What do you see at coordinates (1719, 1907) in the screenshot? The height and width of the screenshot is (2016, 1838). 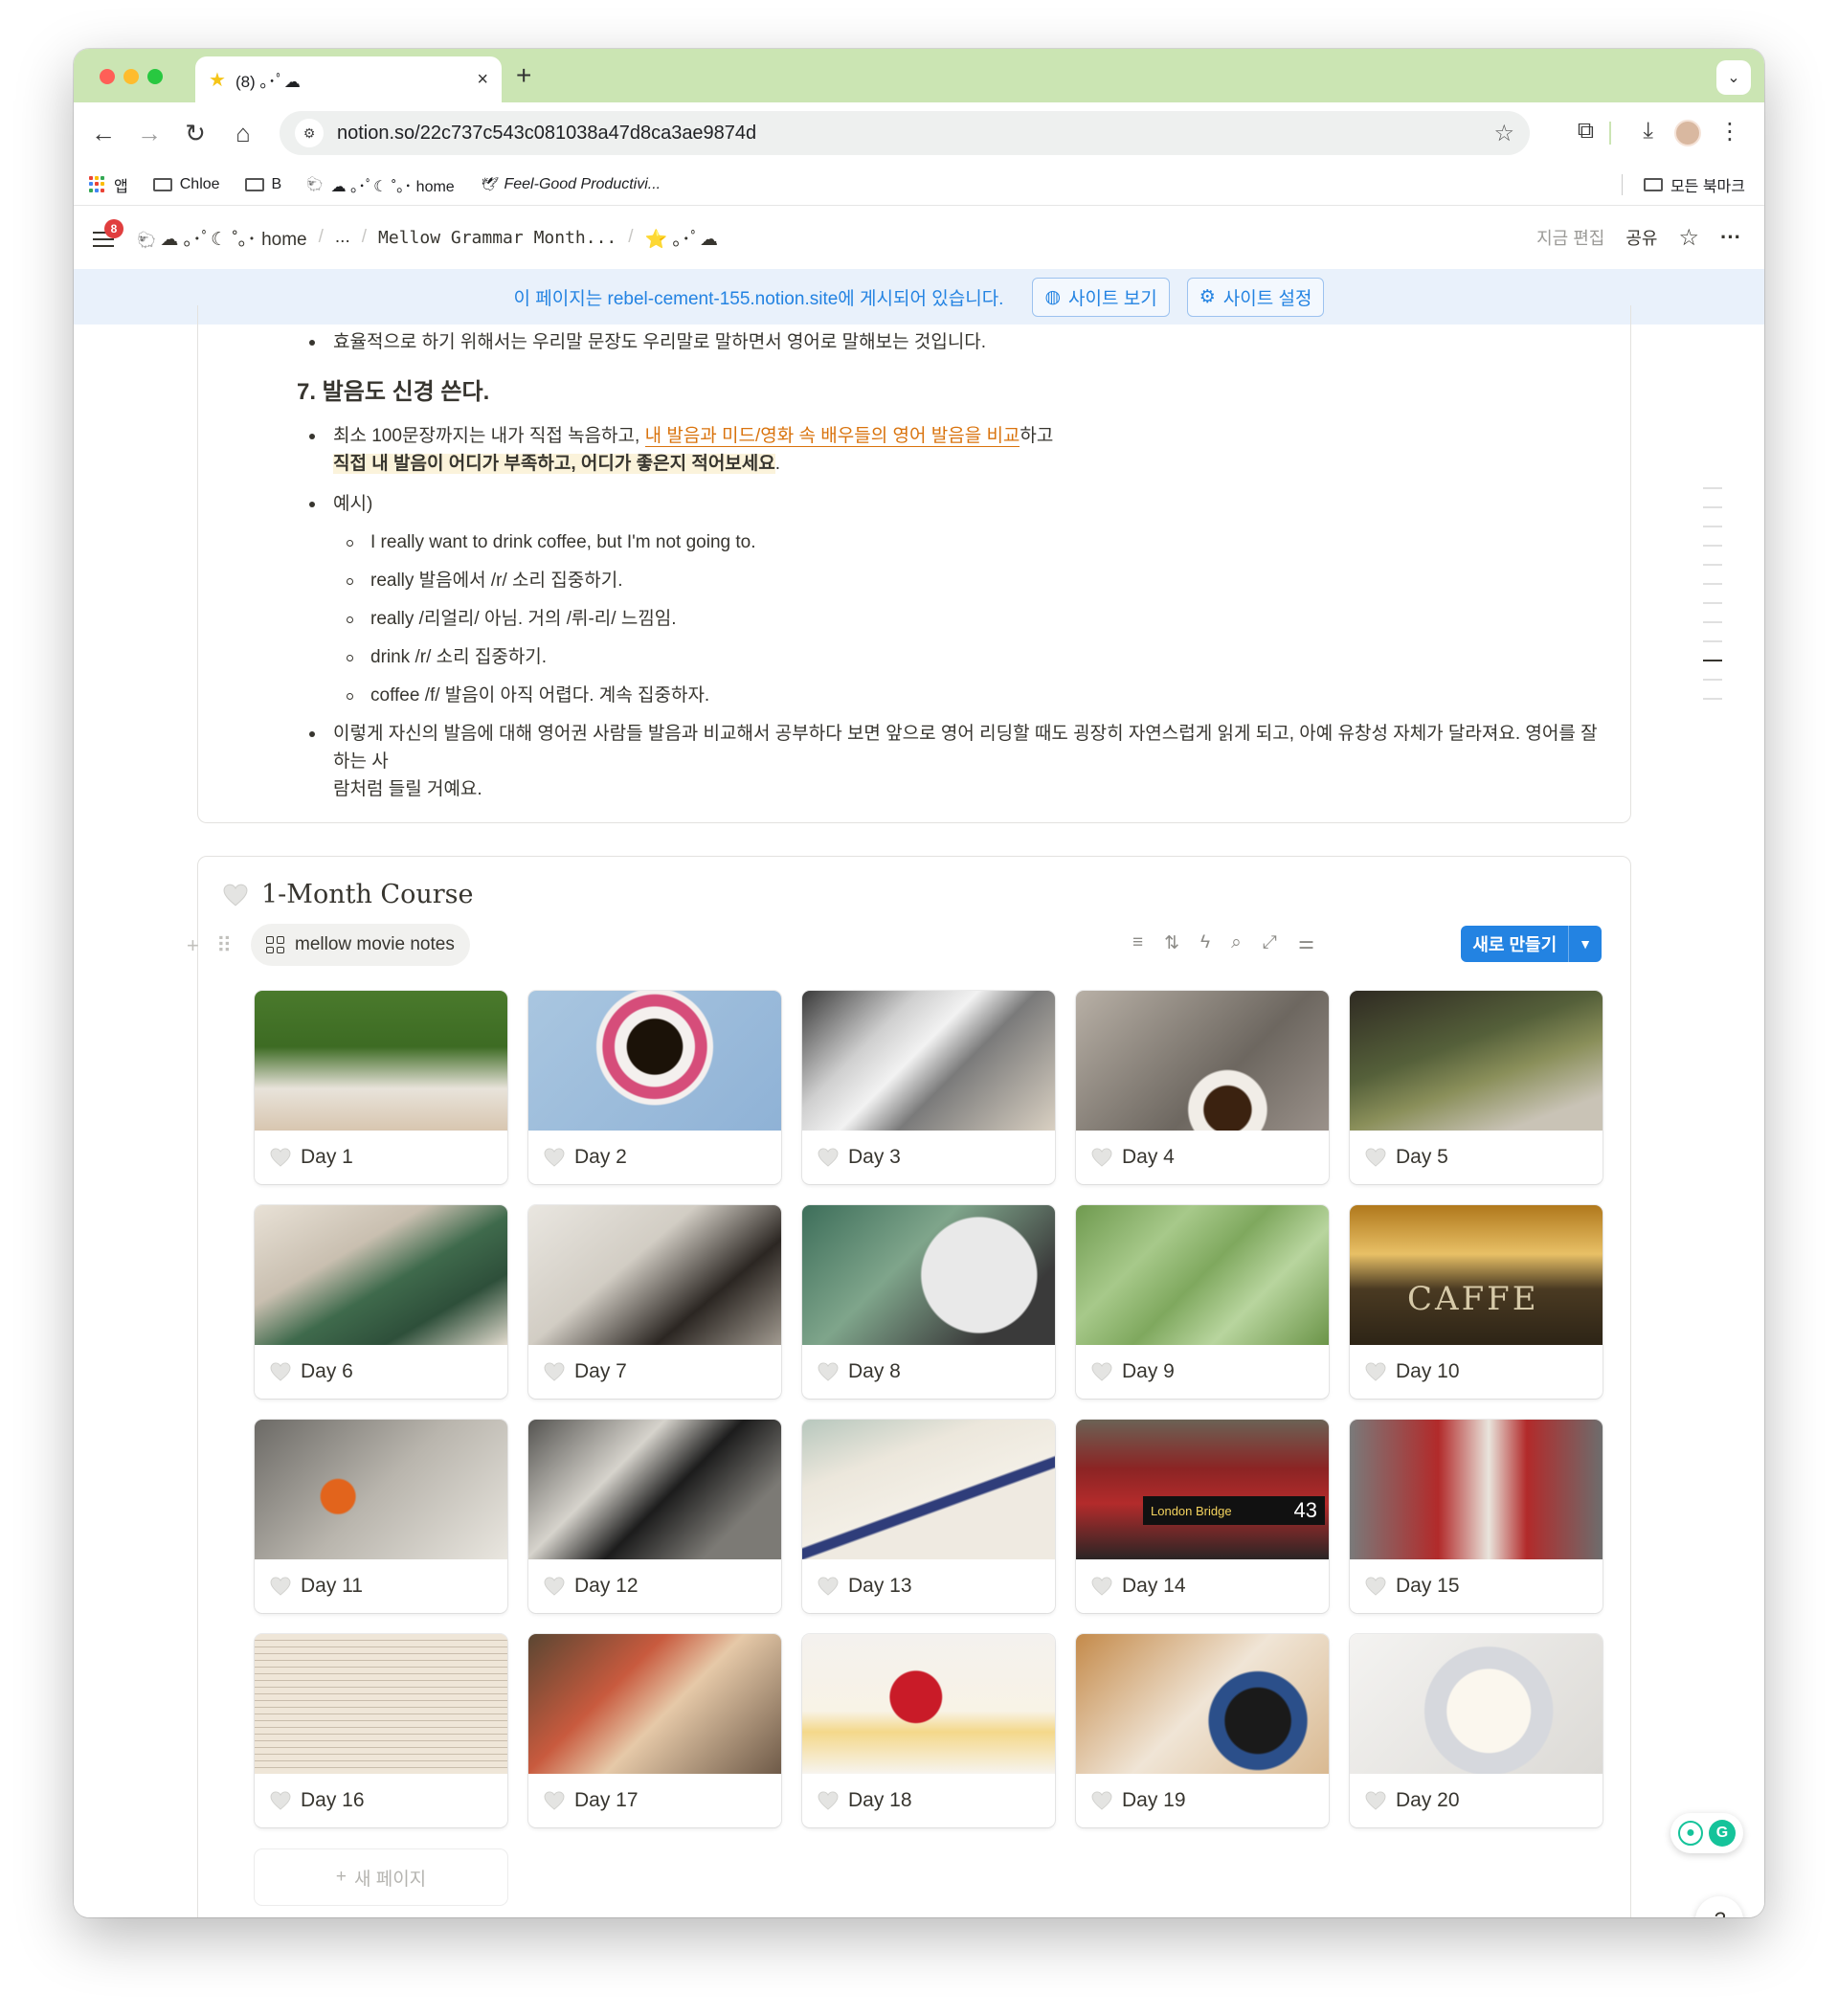 I see `help-button: ?` at bounding box center [1719, 1907].